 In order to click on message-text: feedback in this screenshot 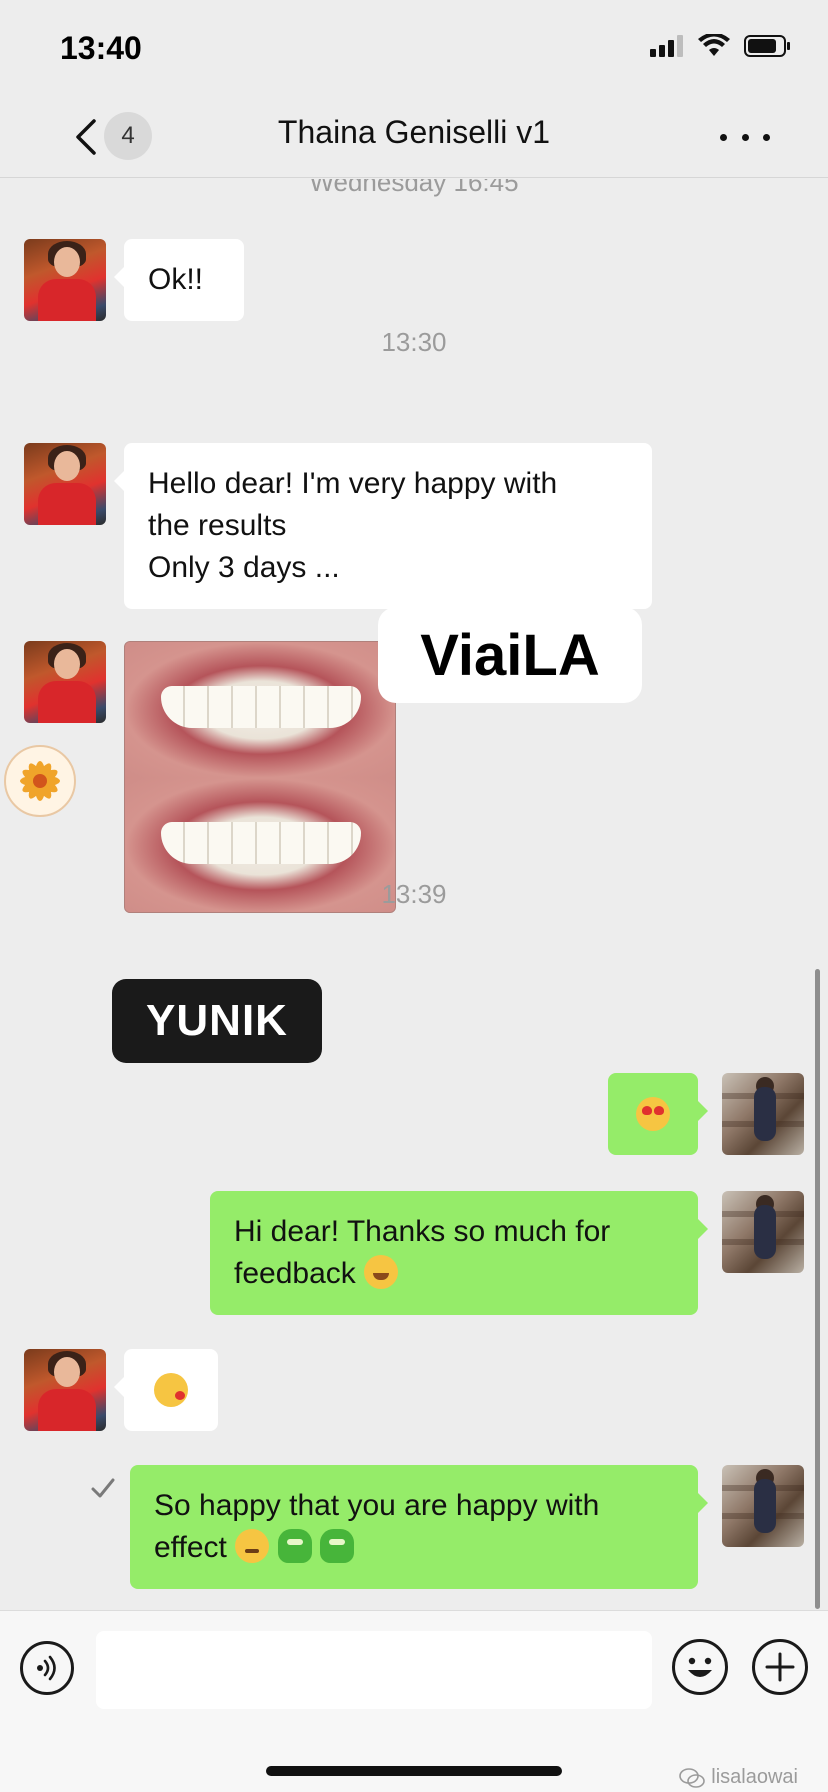, I will do `click(295, 1273)`.